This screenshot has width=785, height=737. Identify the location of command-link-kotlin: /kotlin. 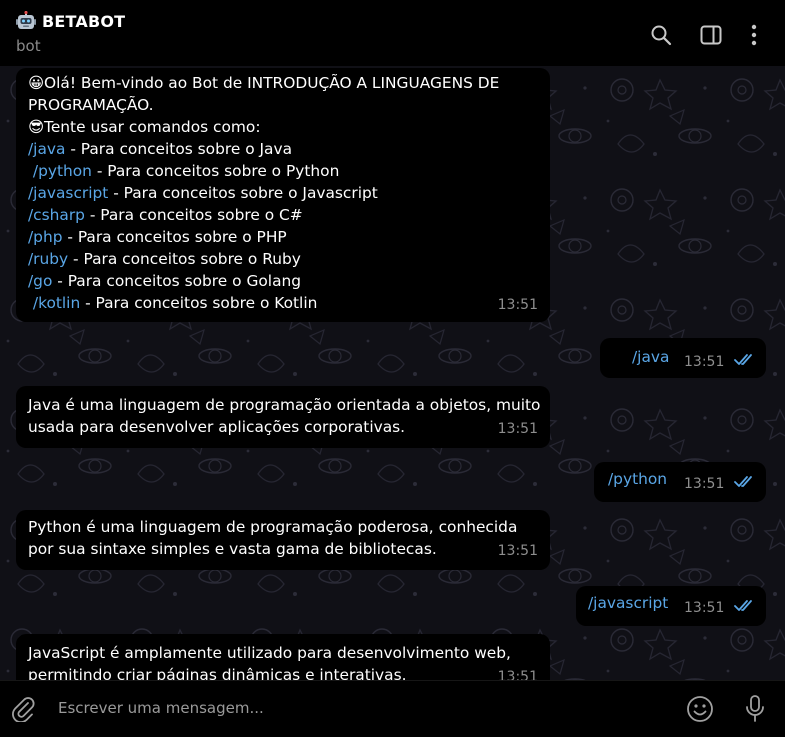
(54, 303).